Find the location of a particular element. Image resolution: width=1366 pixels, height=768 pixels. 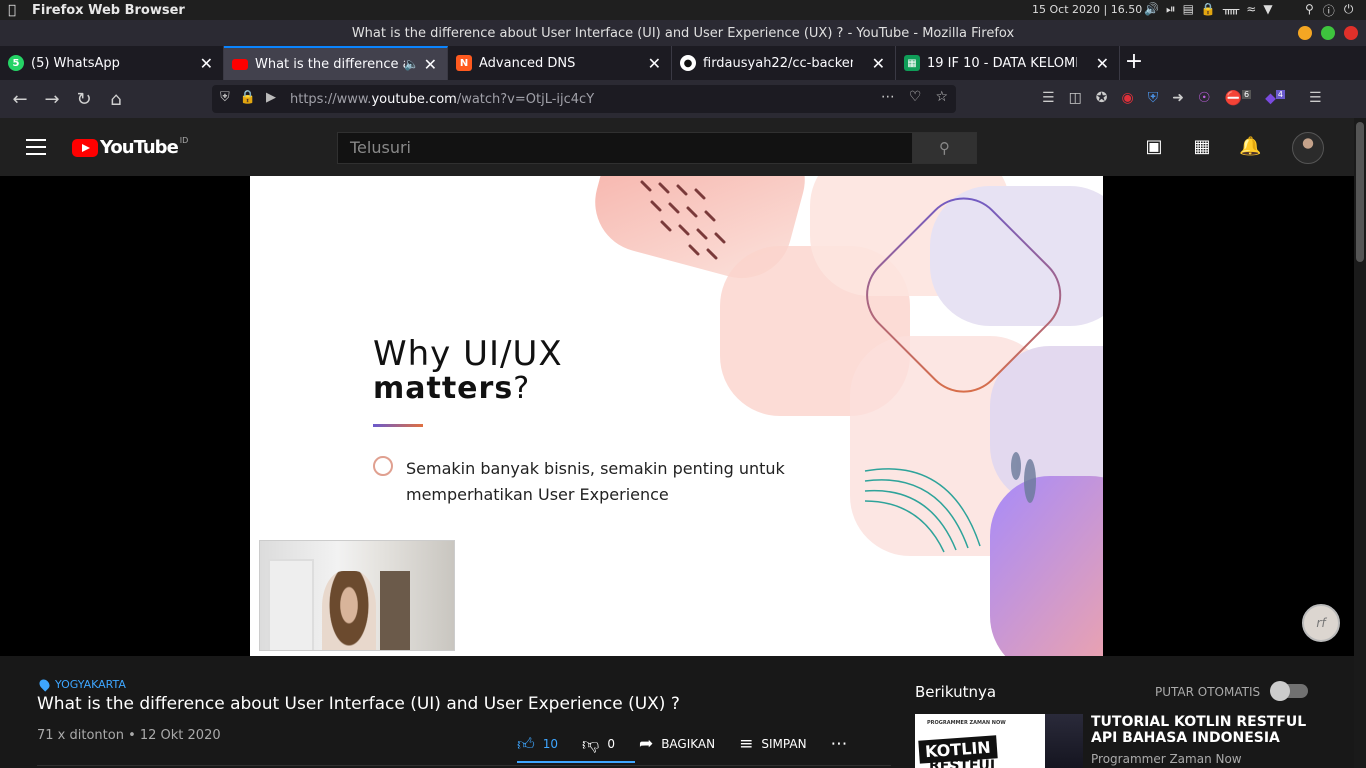

playlist-add-icon: ≡ is located at coordinates (746, 744).